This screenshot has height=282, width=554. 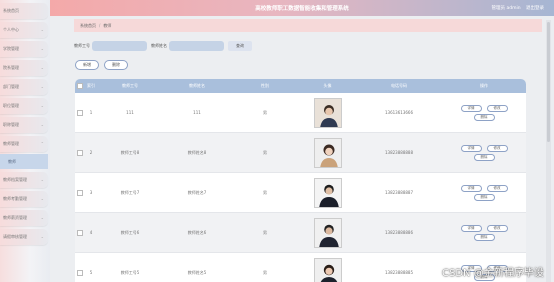 I want to click on teacher-id-input, so click(x=119, y=46).